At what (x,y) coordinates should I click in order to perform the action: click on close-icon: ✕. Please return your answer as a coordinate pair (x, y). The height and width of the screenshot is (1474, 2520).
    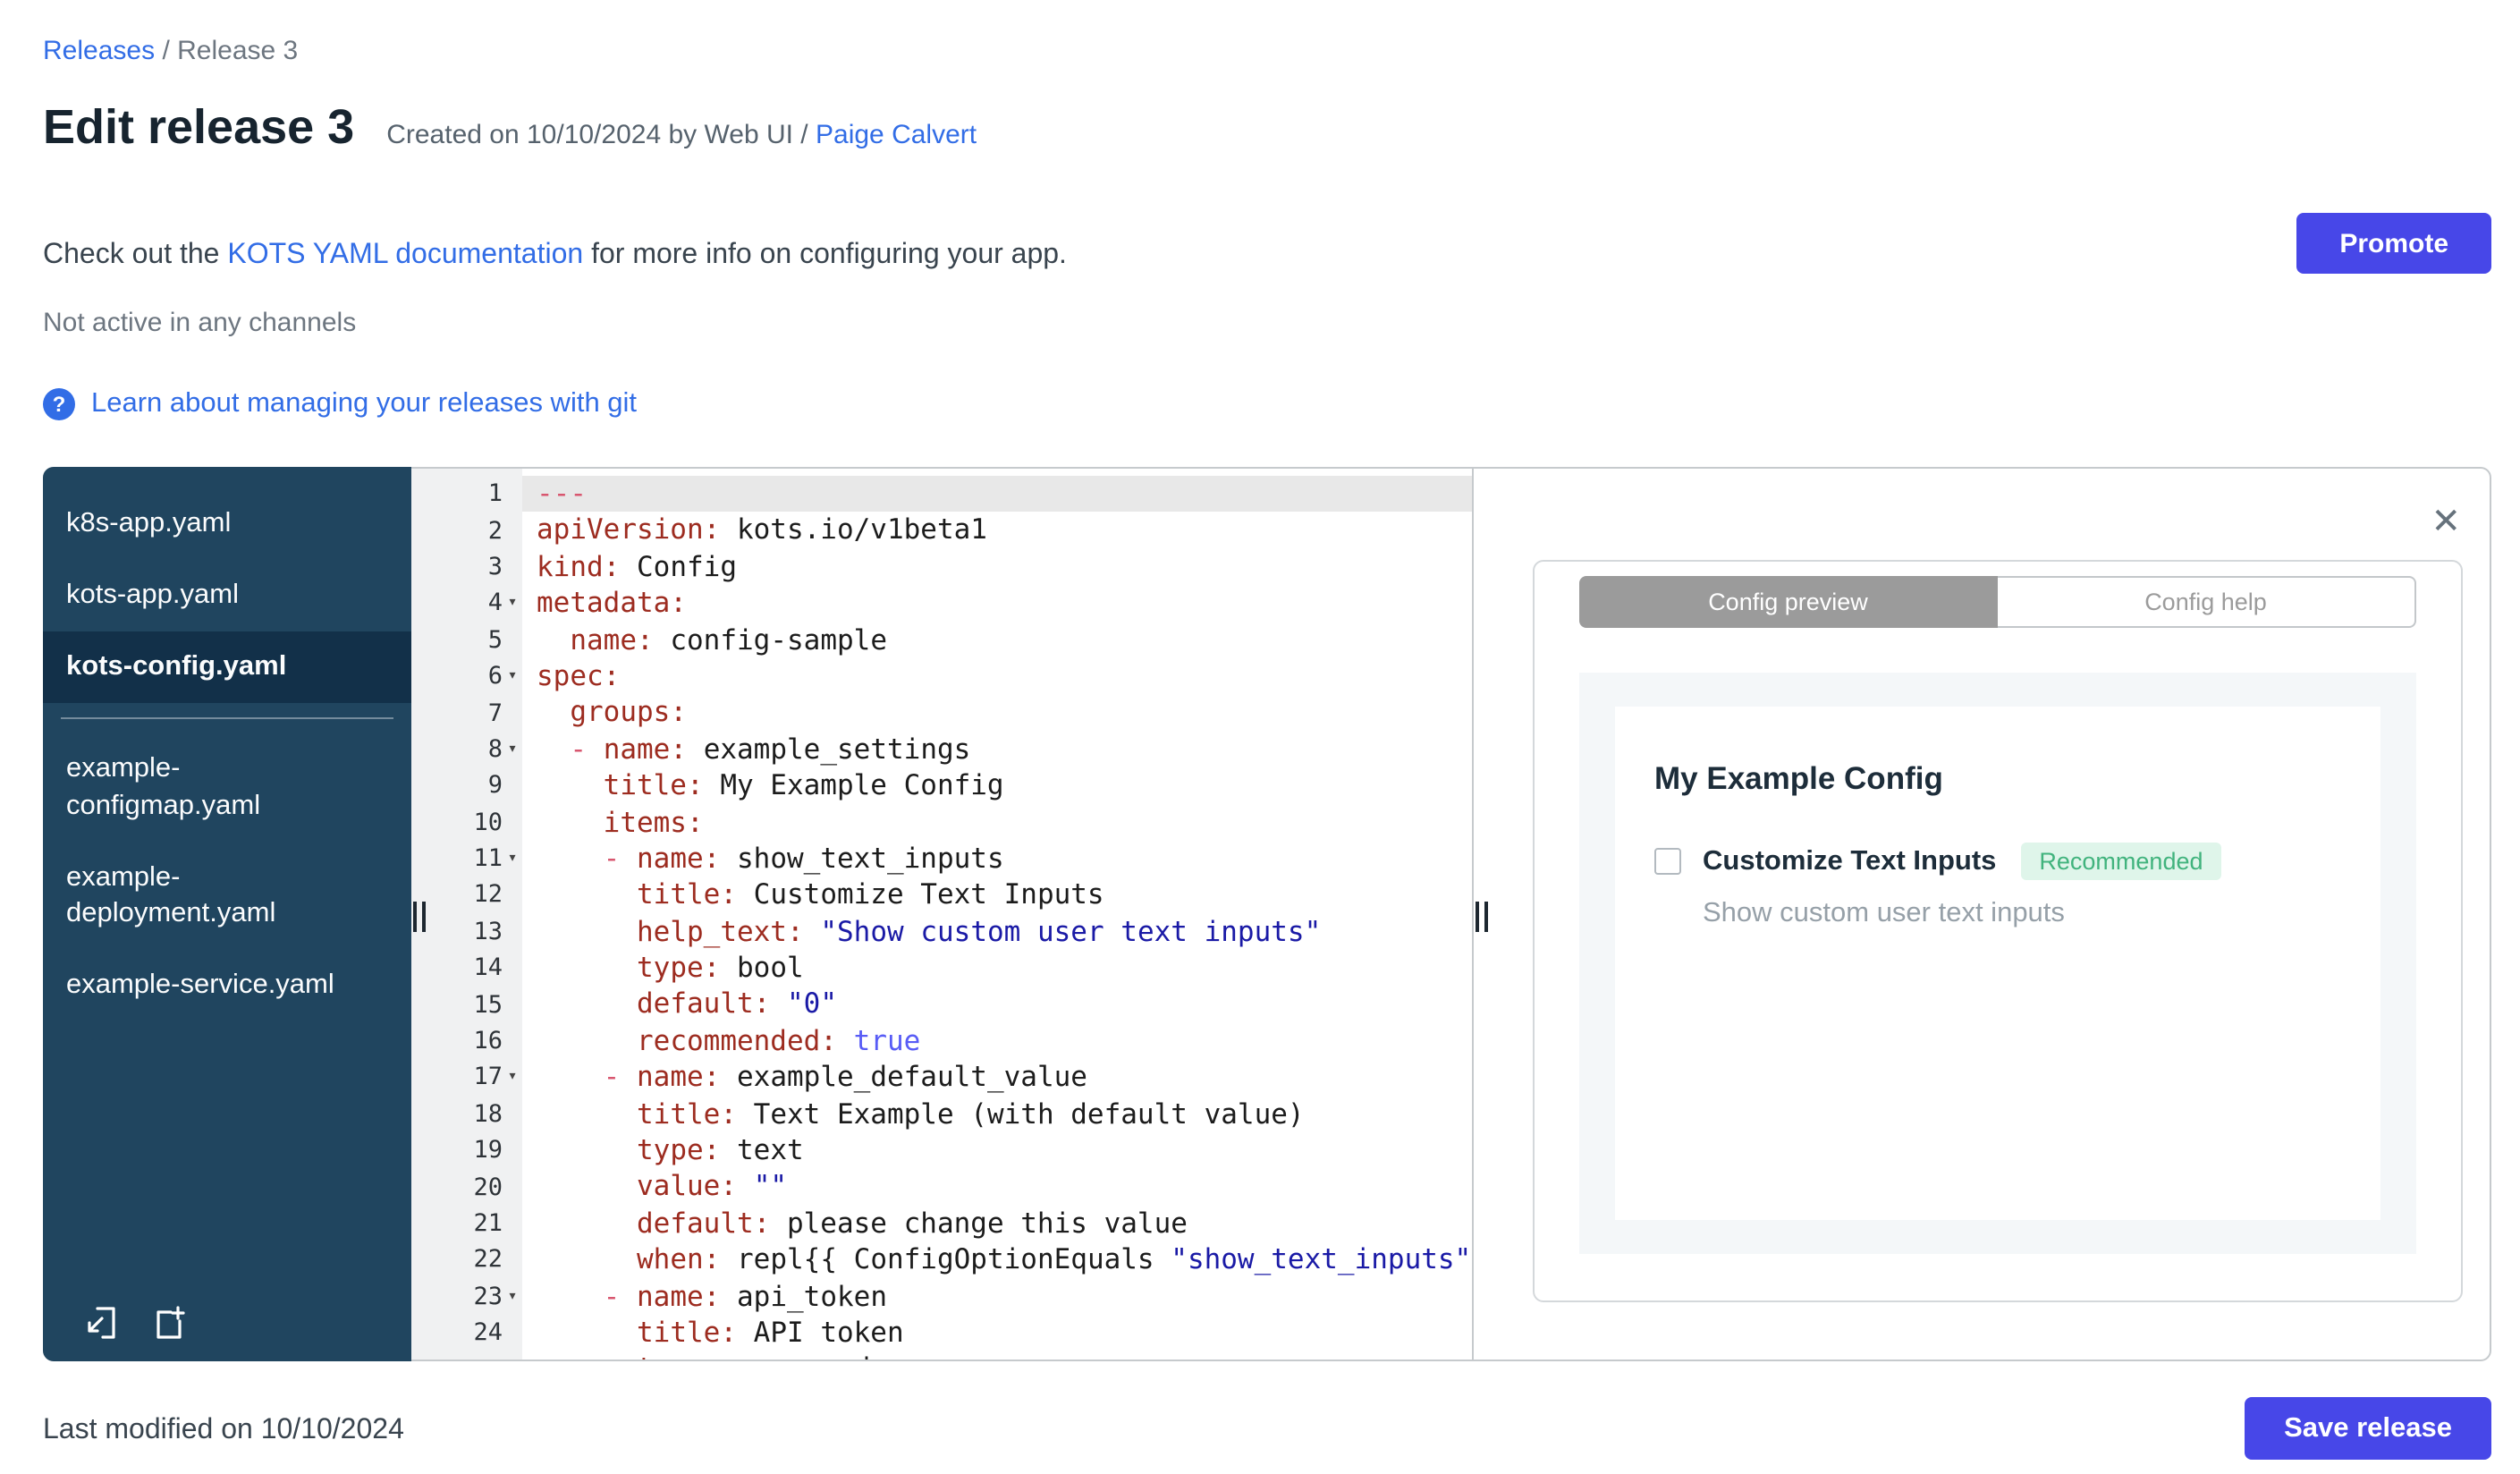
    Looking at the image, I should click on (2446, 522).